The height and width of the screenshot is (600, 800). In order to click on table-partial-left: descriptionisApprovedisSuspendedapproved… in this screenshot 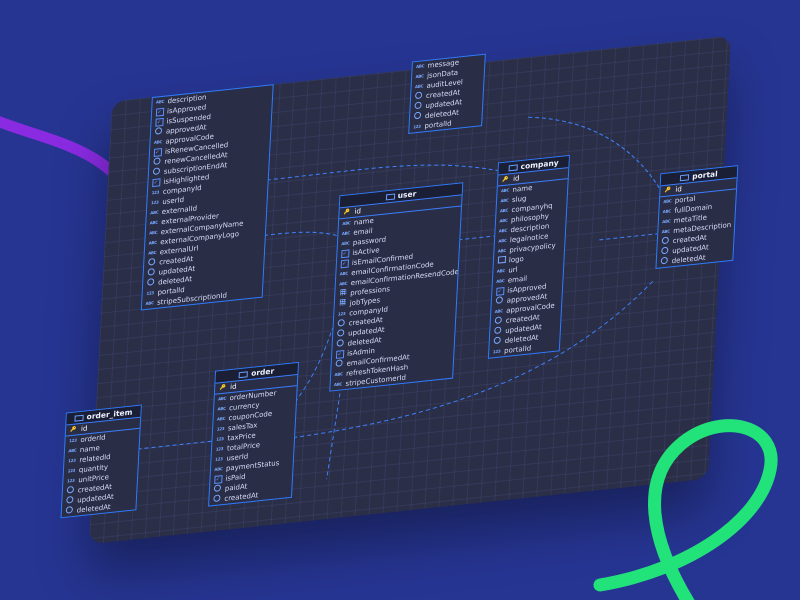, I will do `click(207, 197)`.